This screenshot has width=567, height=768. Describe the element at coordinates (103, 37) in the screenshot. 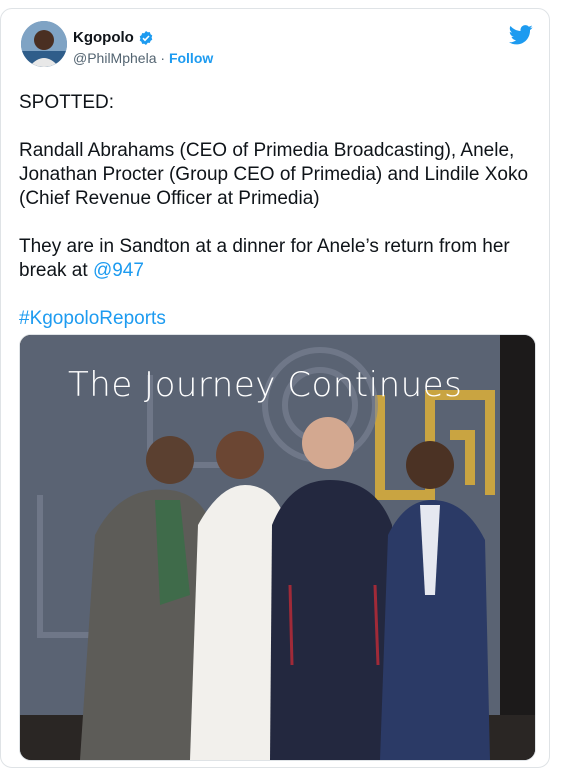

I see `display-name: Kgopolo` at that location.